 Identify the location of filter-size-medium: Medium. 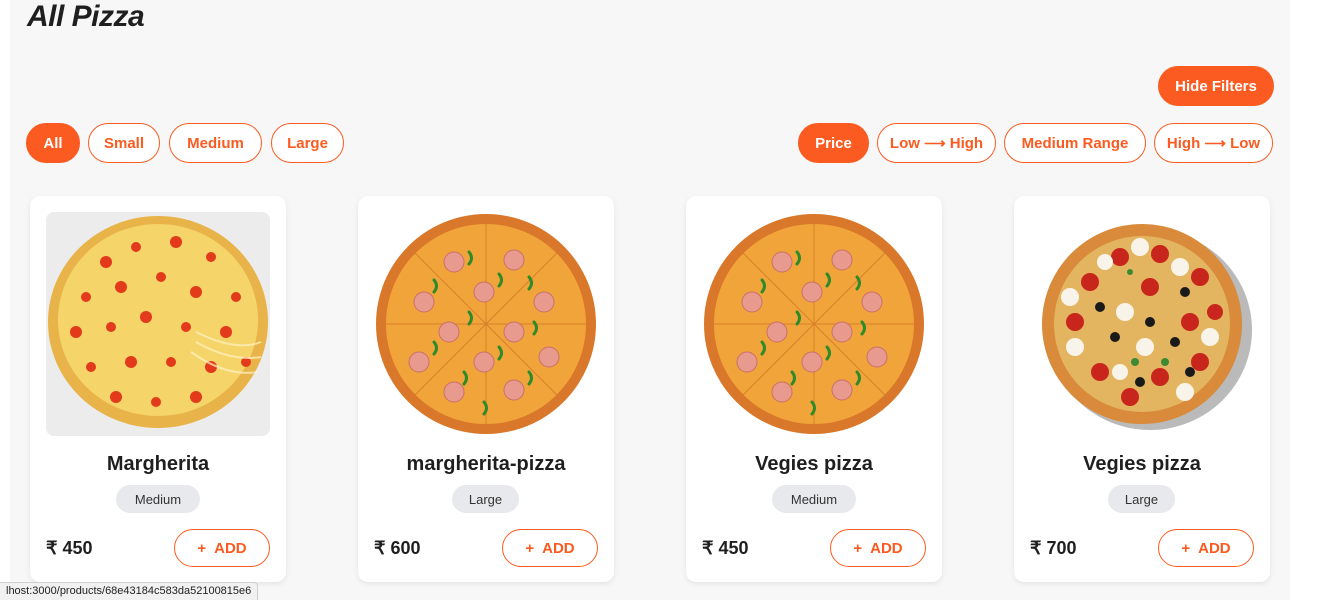
(215, 143).